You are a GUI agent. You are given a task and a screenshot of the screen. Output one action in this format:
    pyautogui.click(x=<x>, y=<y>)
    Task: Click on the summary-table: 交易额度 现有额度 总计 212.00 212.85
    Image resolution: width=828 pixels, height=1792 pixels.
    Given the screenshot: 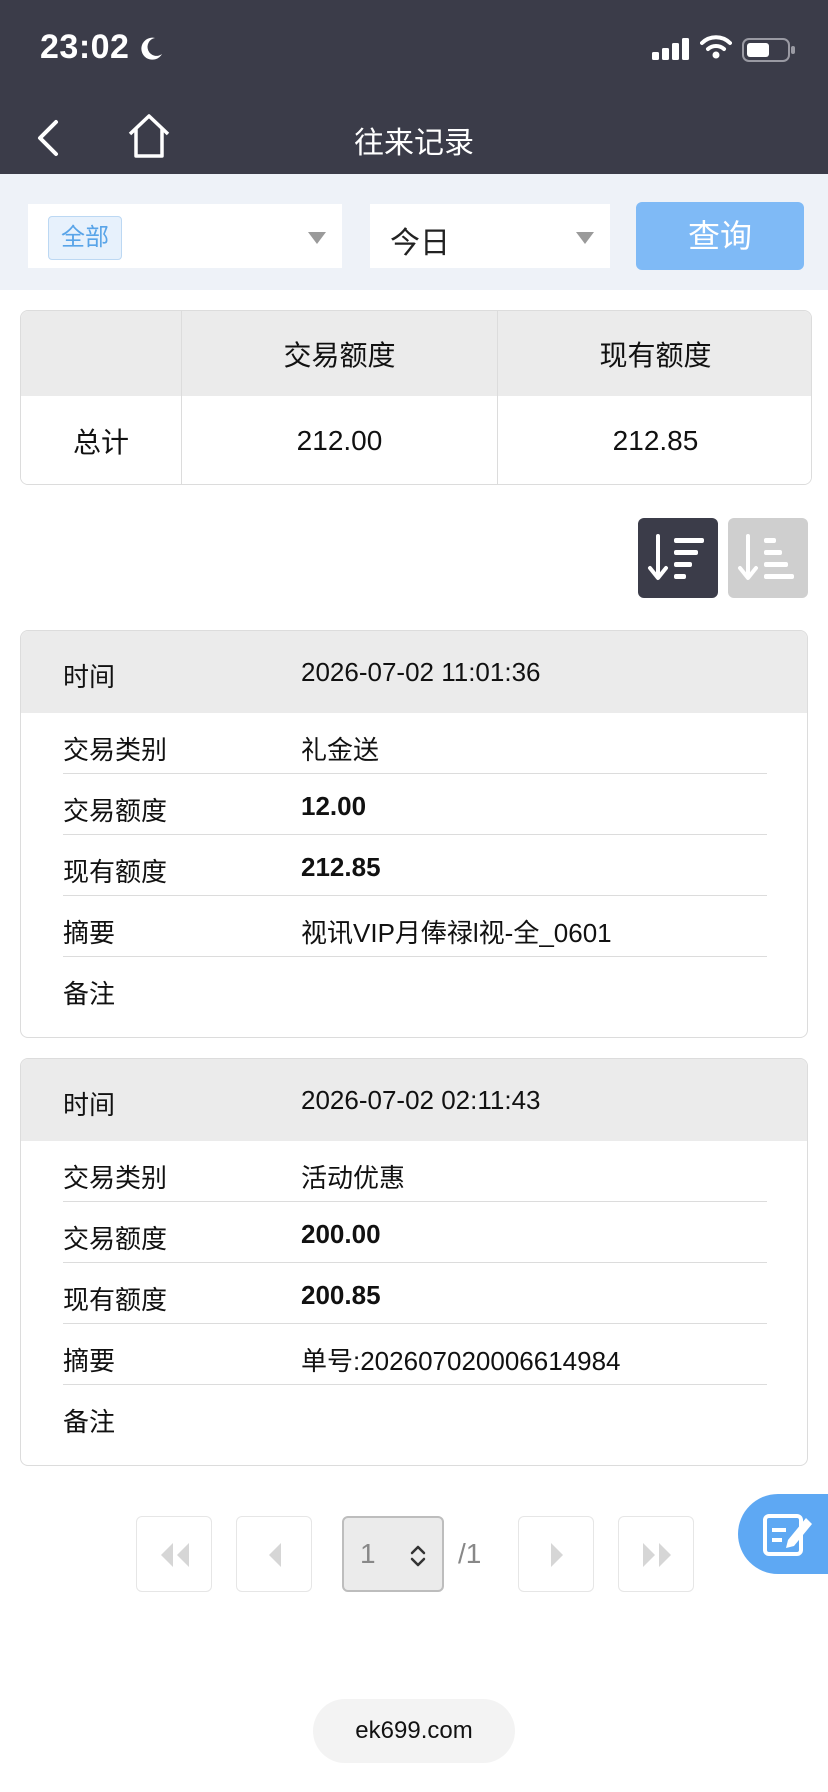 What is the action you would take?
    pyautogui.click(x=416, y=397)
    